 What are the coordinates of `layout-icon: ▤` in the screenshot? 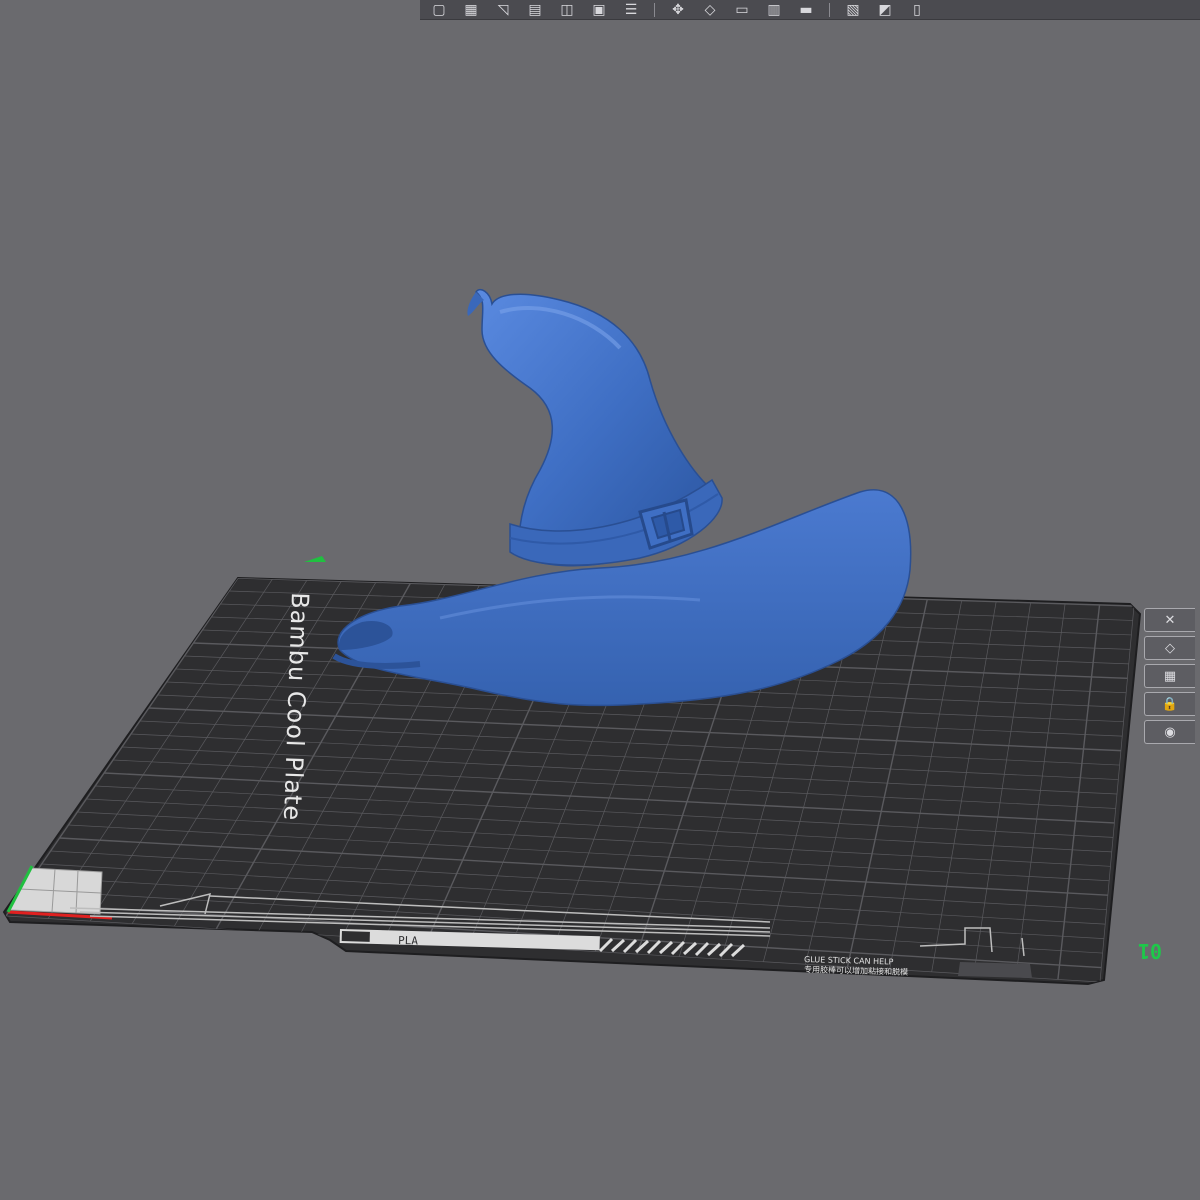 It's located at (535, 9).